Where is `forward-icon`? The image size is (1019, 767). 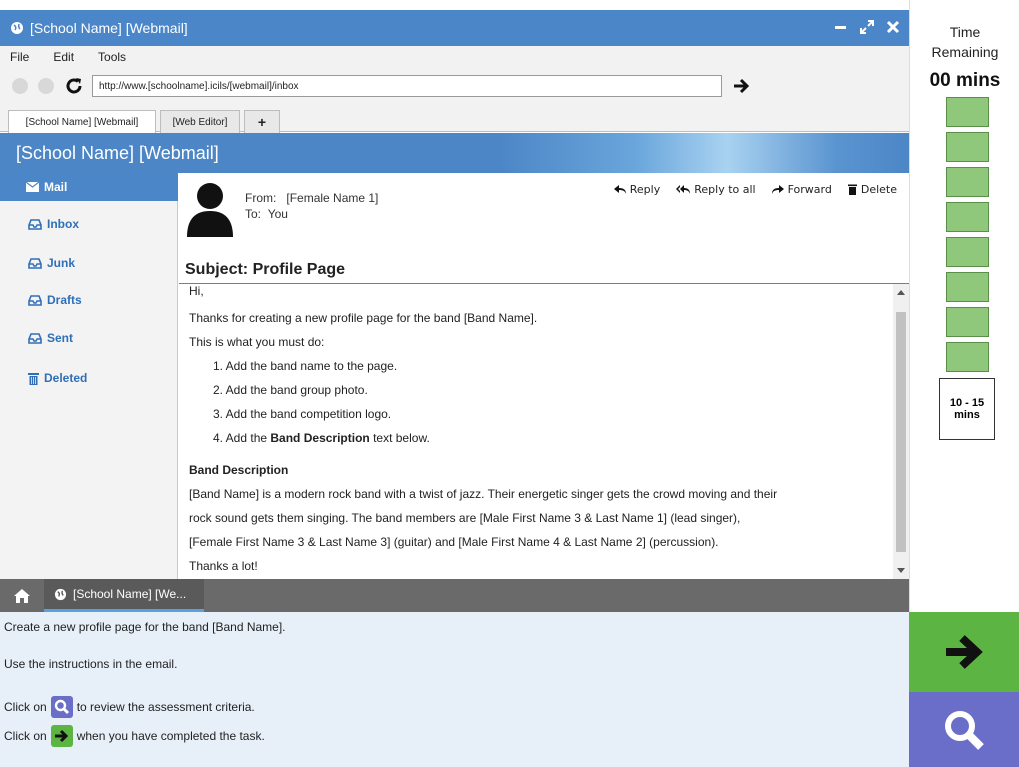
forward-icon is located at coordinates (777, 189).